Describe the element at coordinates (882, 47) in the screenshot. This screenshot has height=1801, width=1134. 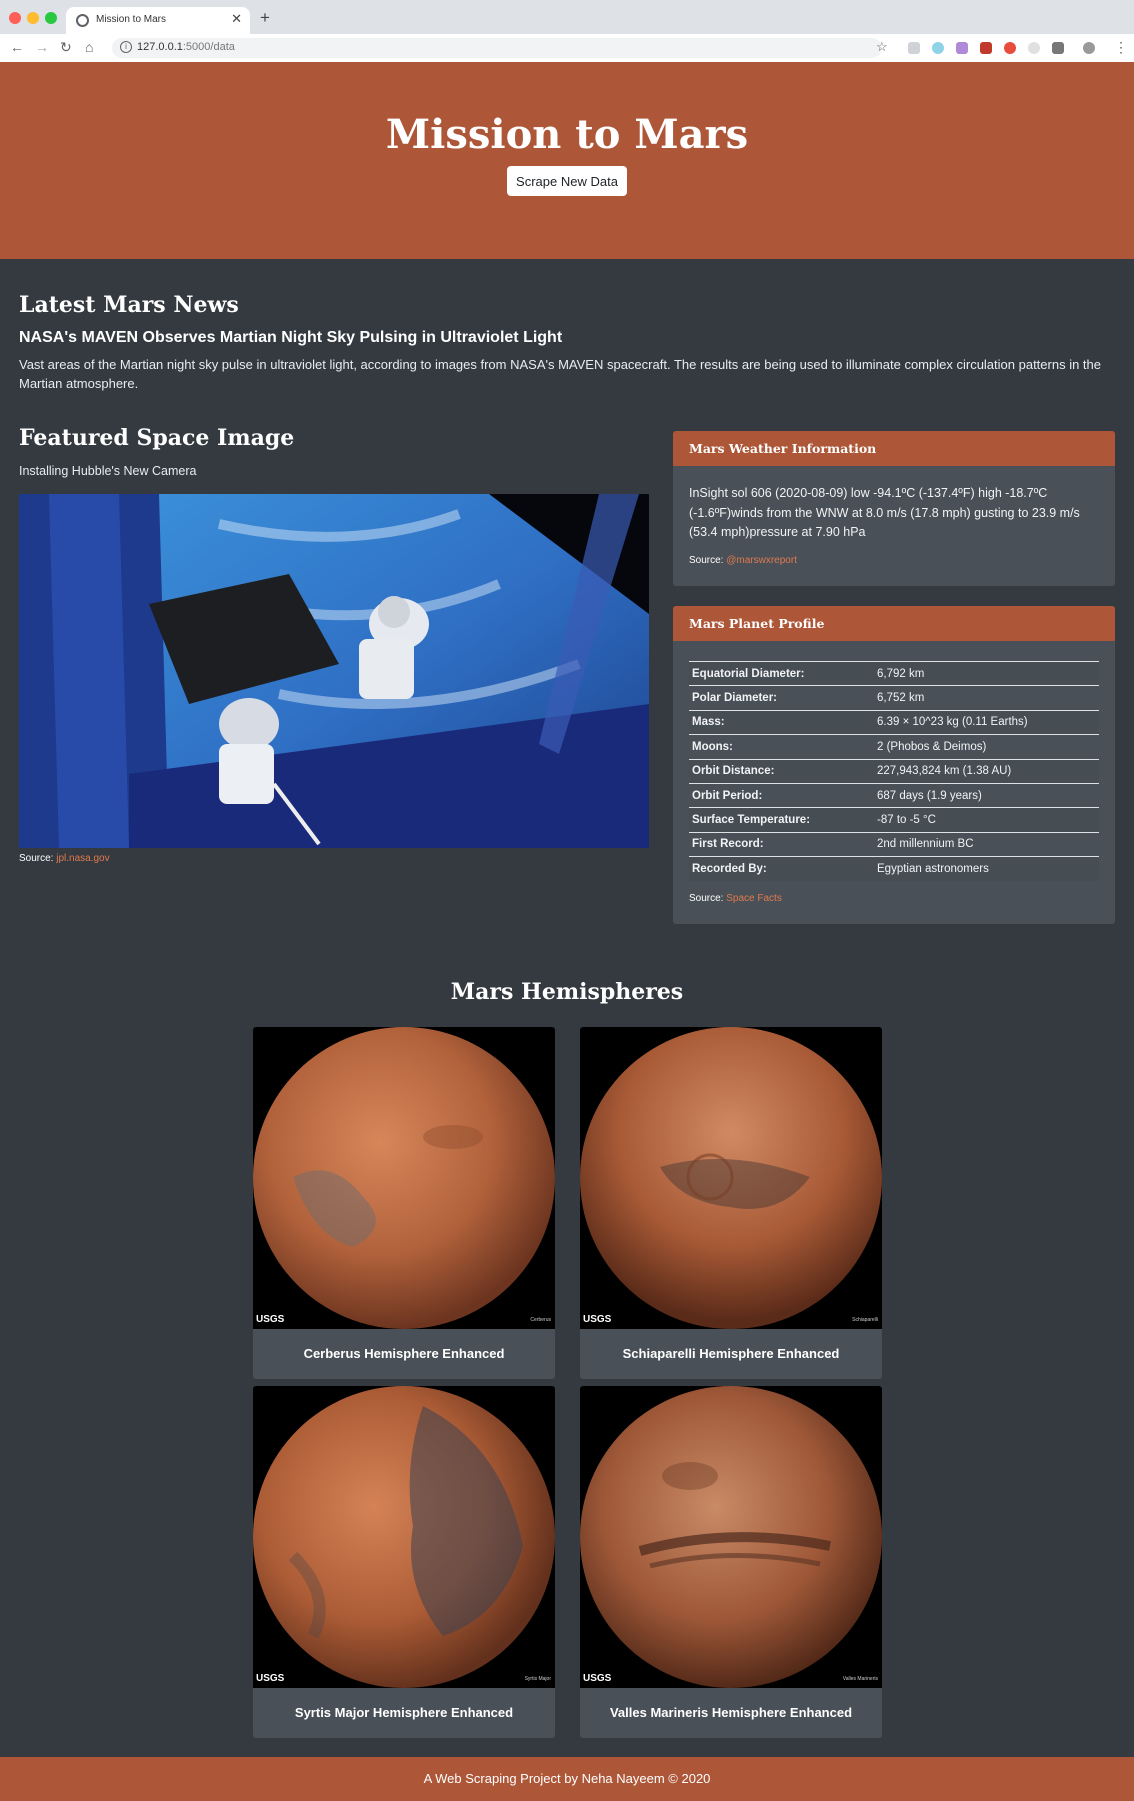
I see `bookmark-star-icon: ☆` at that location.